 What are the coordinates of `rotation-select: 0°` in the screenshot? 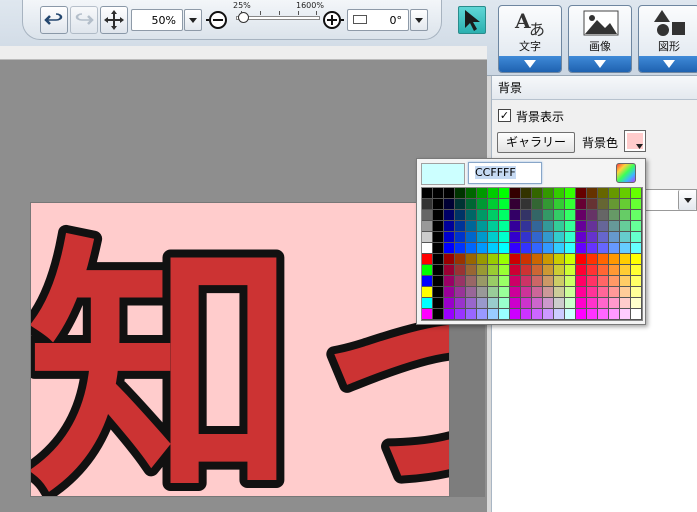 It's located at (378, 20).